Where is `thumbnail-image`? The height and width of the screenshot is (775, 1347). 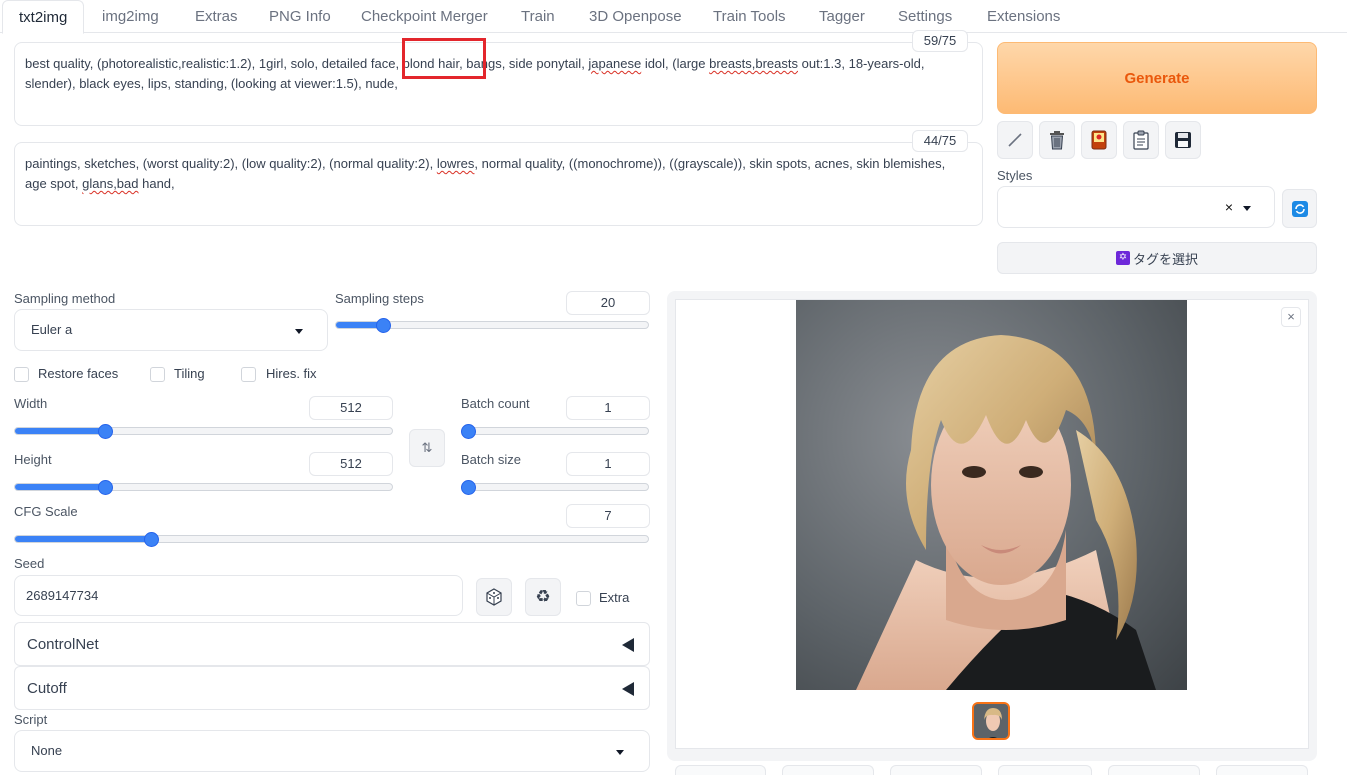 thumbnail-image is located at coordinates (991, 721).